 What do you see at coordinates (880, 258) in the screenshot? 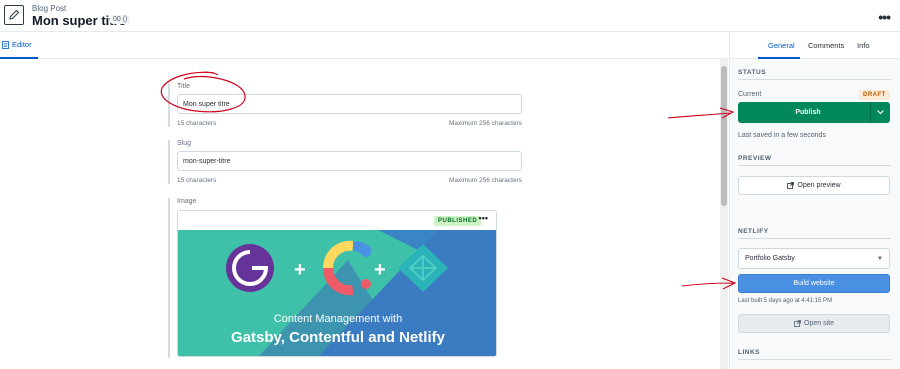
I see `caret-down-icon: ▼` at bounding box center [880, 258].